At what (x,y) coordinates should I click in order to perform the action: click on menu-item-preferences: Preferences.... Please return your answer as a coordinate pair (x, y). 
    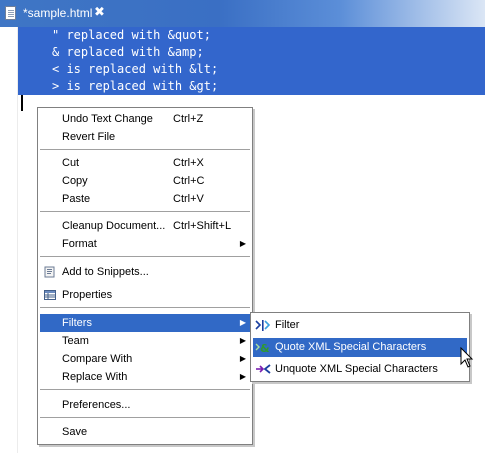
    Looking at the image, I should click on (145, 405).